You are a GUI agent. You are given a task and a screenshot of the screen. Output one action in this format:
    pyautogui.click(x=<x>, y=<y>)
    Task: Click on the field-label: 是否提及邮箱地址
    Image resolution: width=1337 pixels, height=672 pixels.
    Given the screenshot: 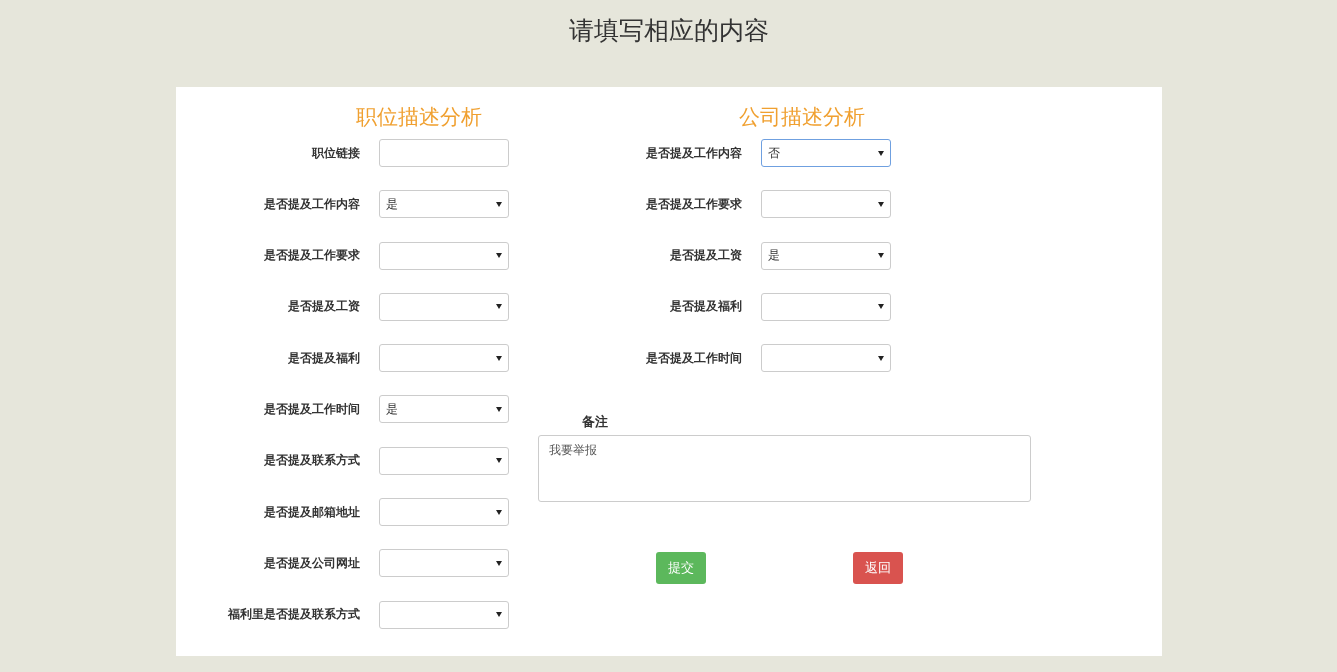 What is the action you would take?
    pyautogui.click(x=311, y=512)
    